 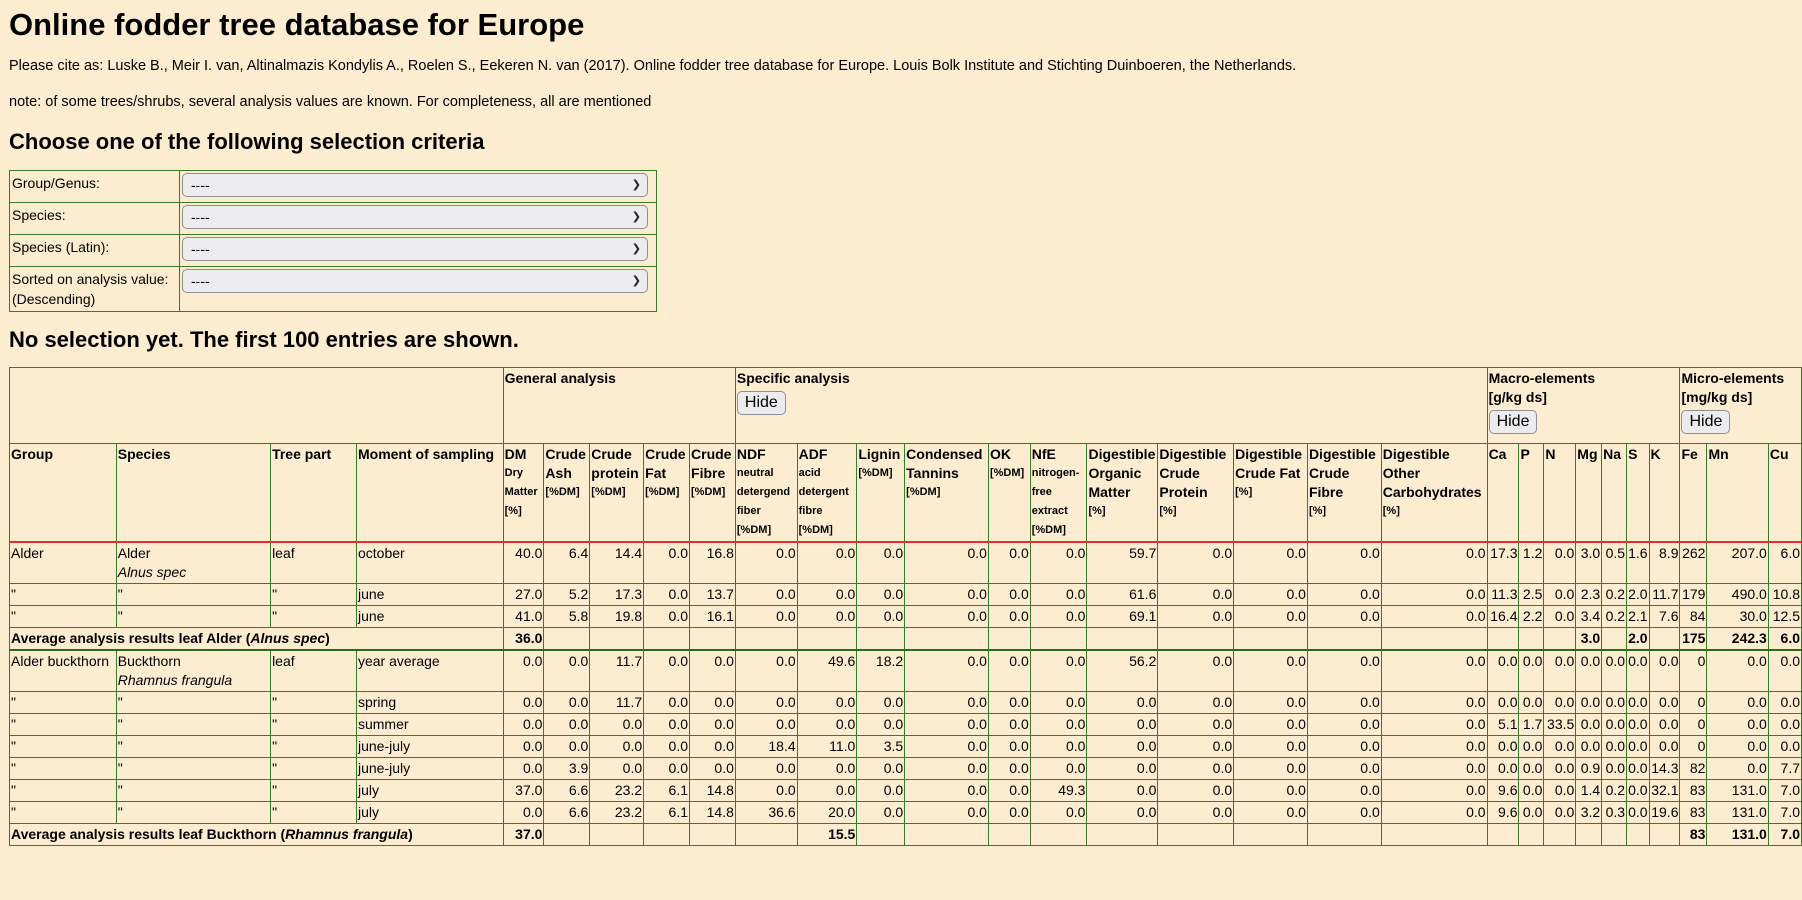 What do you see at coordinates (1589, 790) in the screenshot?
I see `cell-value: 1.4` at bounding box center [1589, 790].